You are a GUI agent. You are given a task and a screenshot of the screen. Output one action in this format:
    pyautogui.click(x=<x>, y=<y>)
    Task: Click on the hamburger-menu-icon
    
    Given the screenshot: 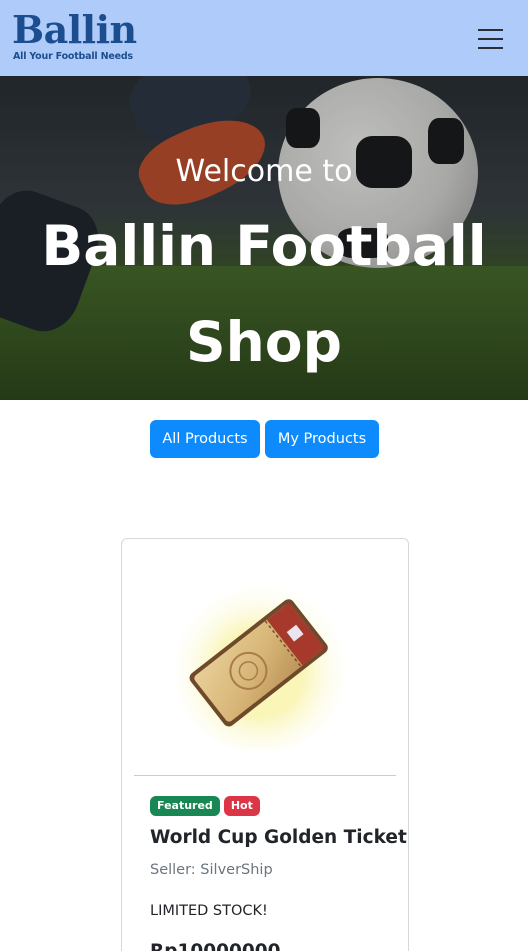 What is the action you would take?
    pyautogui.click(x=490, y=39)
    